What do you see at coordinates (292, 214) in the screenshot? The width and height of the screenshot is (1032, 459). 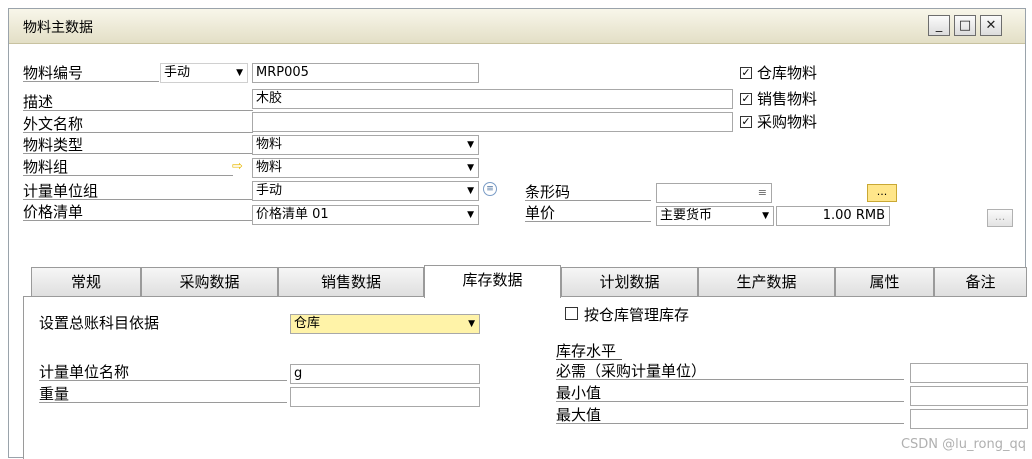 I see `price-list-value: 价格清单 01` at bounding box center [292, 214].